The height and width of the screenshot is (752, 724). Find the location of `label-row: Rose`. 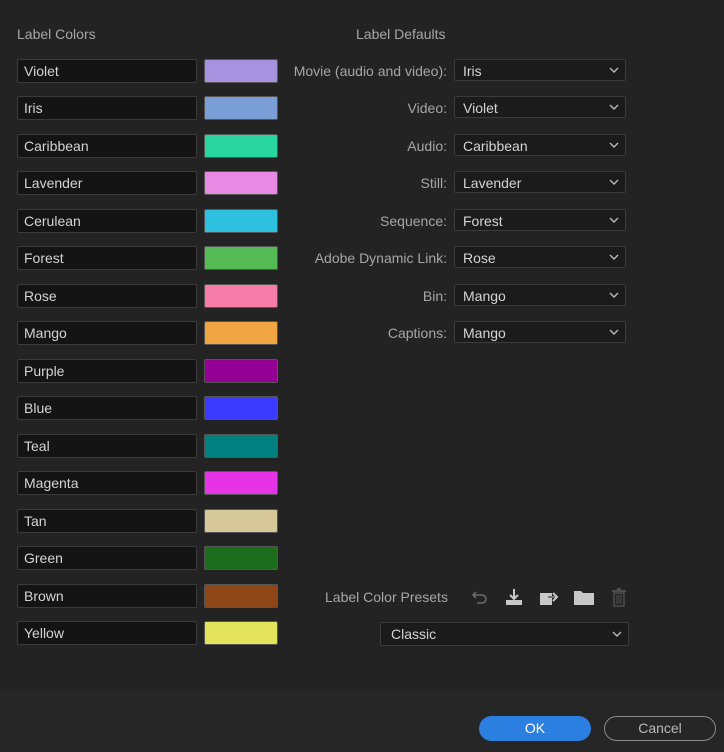

label-row: Rose is located at coordinates (148, 296).